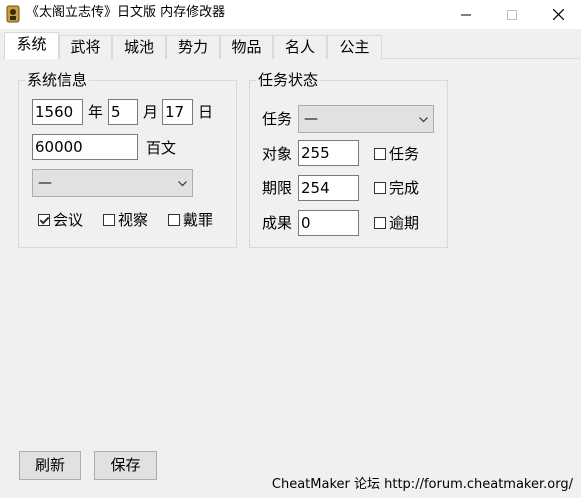 This screenshot has width=581, height=498. I want to click on tab-factions: 势力, so click(193, 47).